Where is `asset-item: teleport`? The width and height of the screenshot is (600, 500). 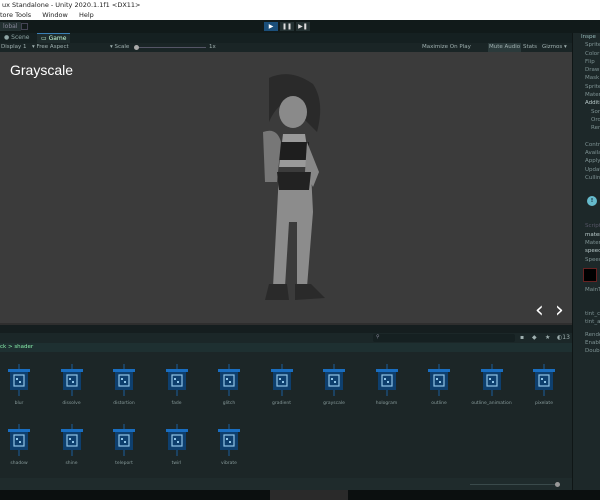
asset-item: teleport is located at coordinates (124, 445).